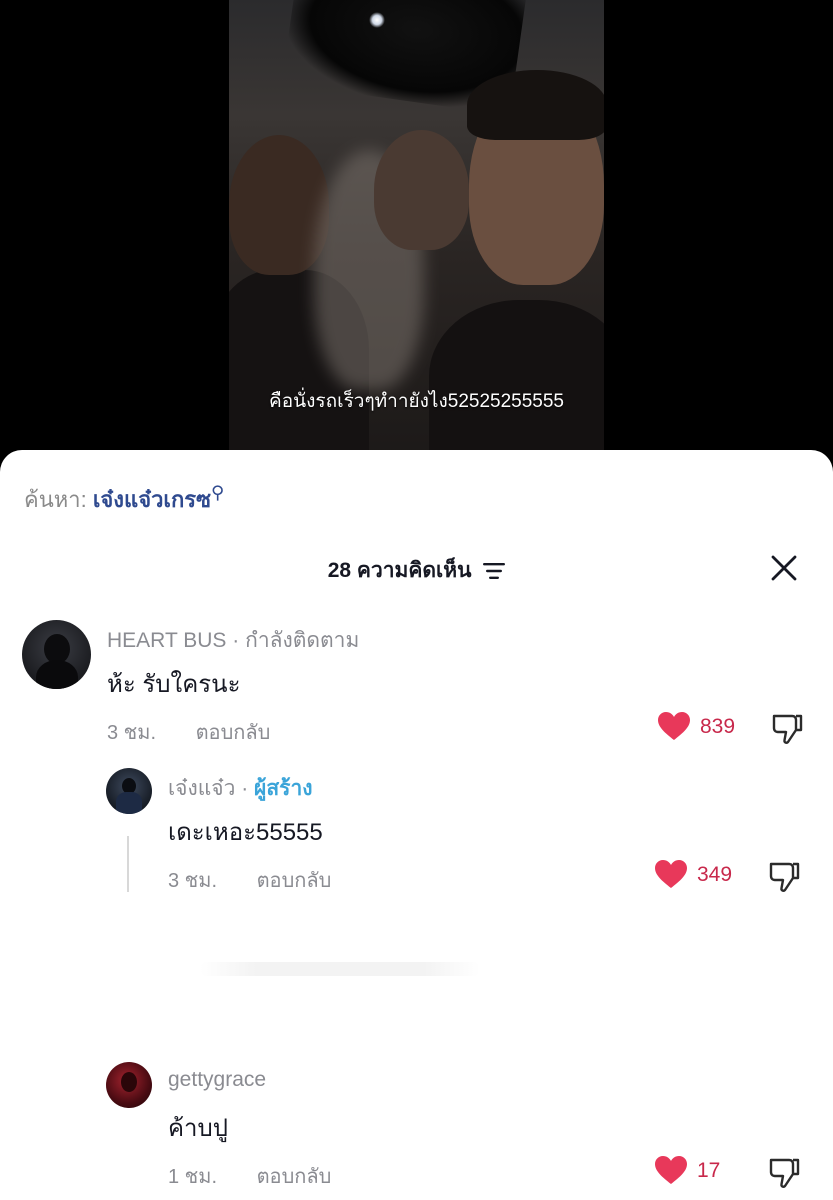 This screenshot has height=1200, width=833. Describe the element at coordinates (218, 492) in the screenshot. I see `search-icon: ⚲` at that location.